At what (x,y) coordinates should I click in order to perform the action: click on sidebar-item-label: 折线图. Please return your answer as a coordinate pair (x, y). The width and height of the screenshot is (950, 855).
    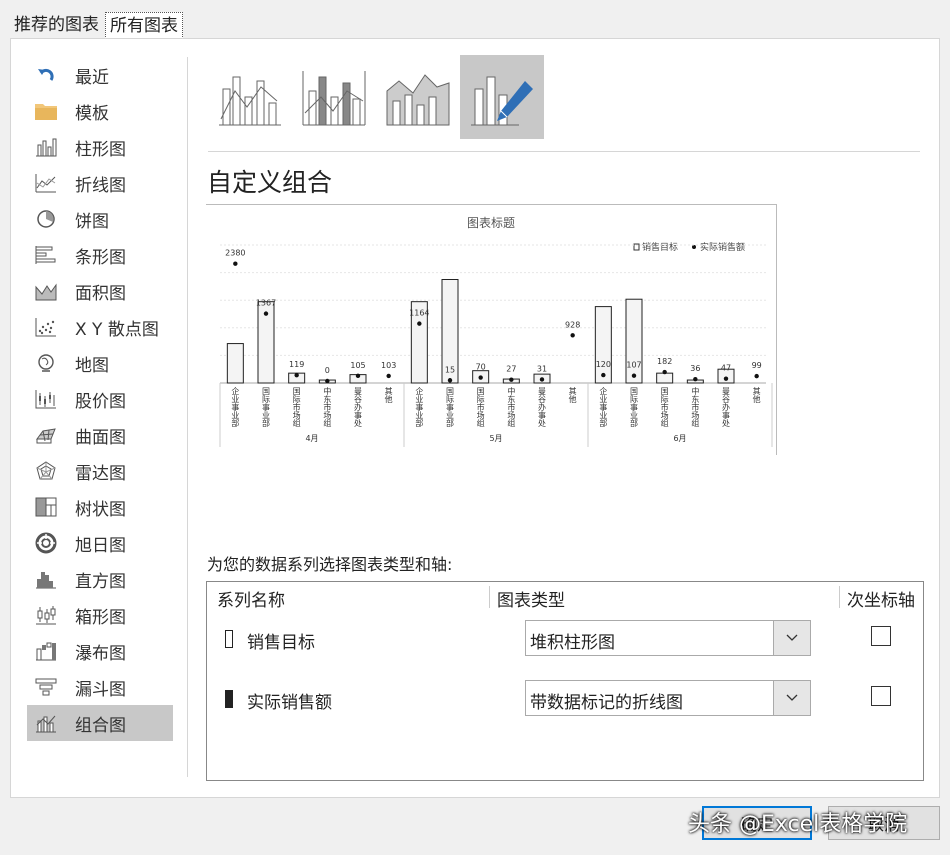
    Looking at the image, I should click on (100, 185).